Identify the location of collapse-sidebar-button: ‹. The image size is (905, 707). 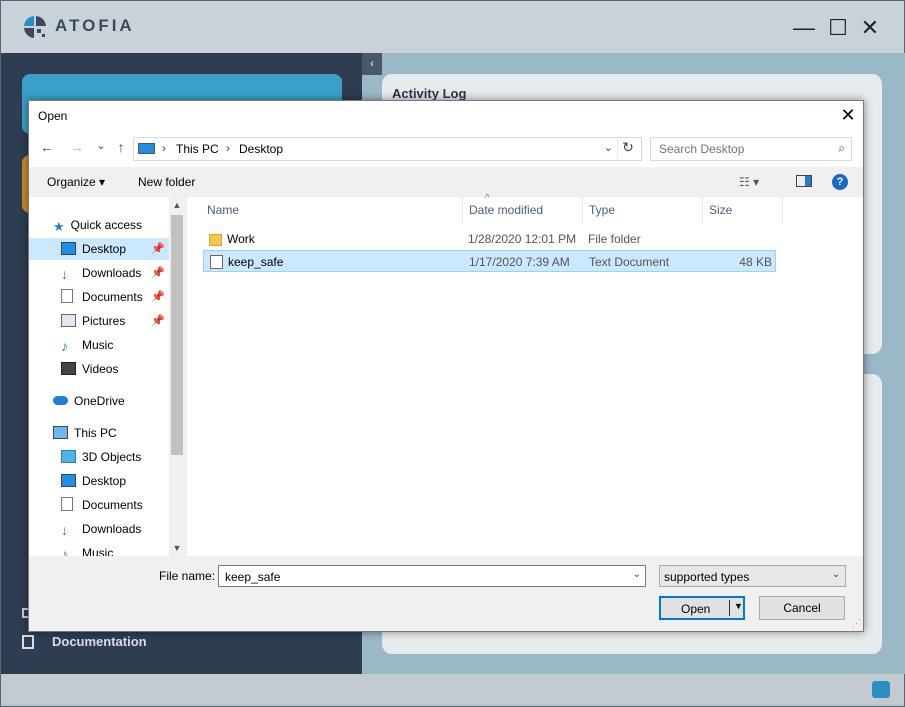
(372, 64).